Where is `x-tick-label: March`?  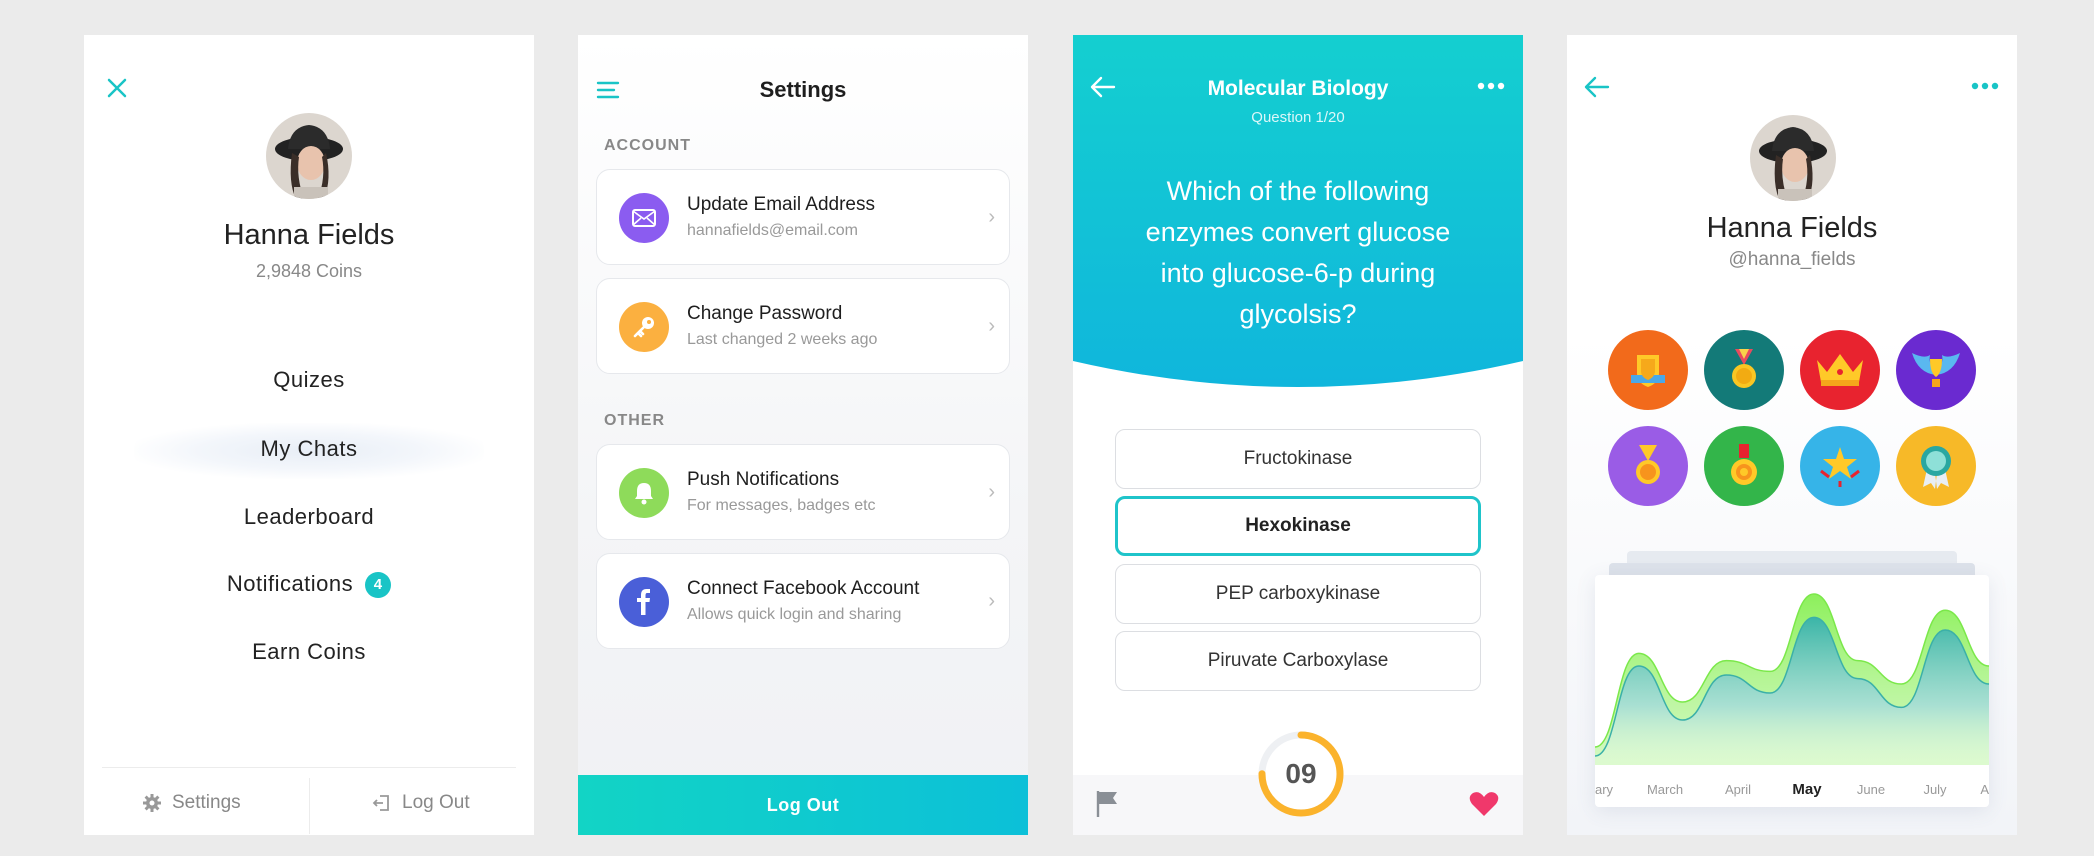
x-tick-label: March is located at coordinates (1665, 789).